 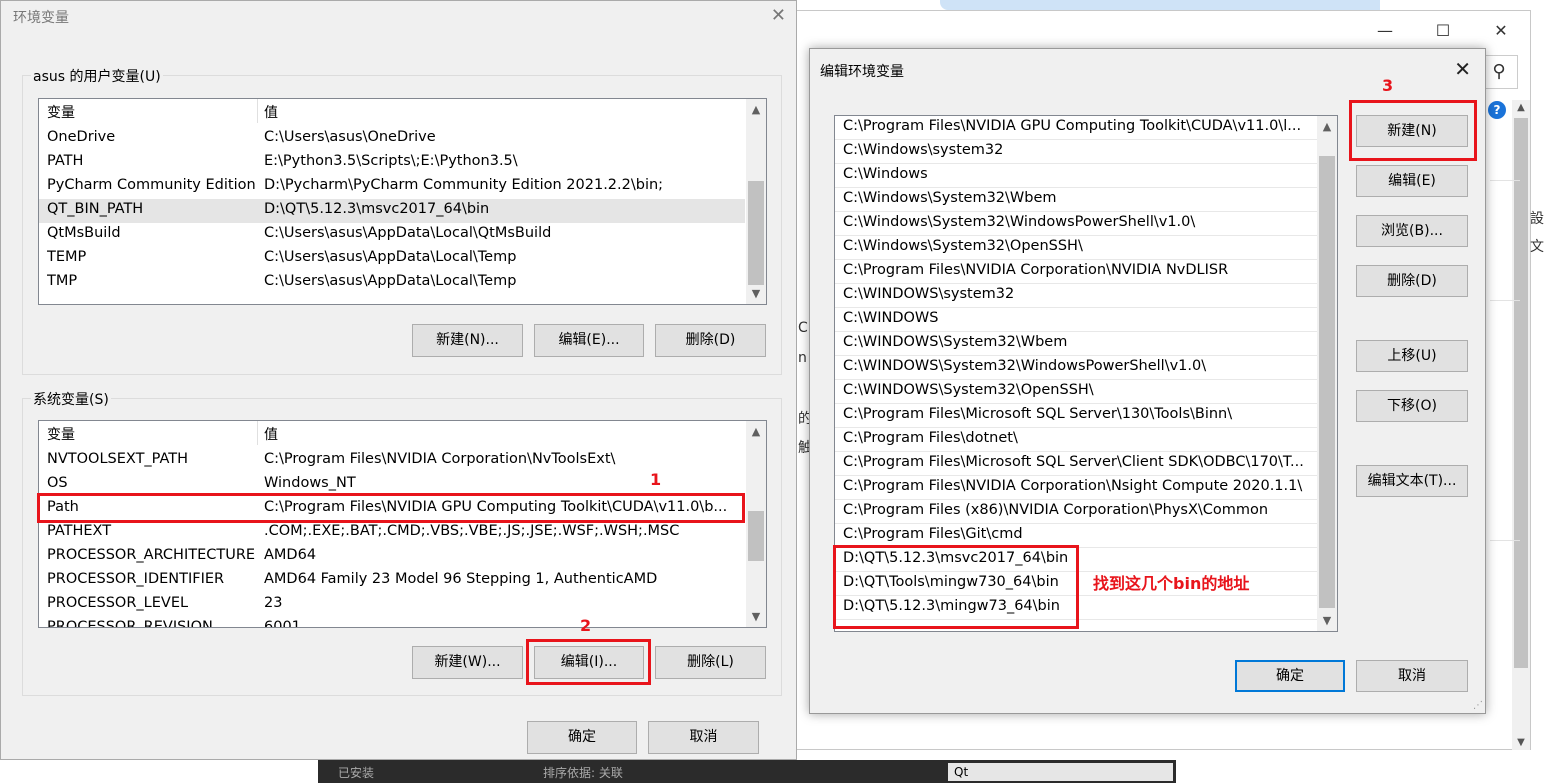 I want to click on list-item: C:\WINDOWS, so click(x=1076, y=320).